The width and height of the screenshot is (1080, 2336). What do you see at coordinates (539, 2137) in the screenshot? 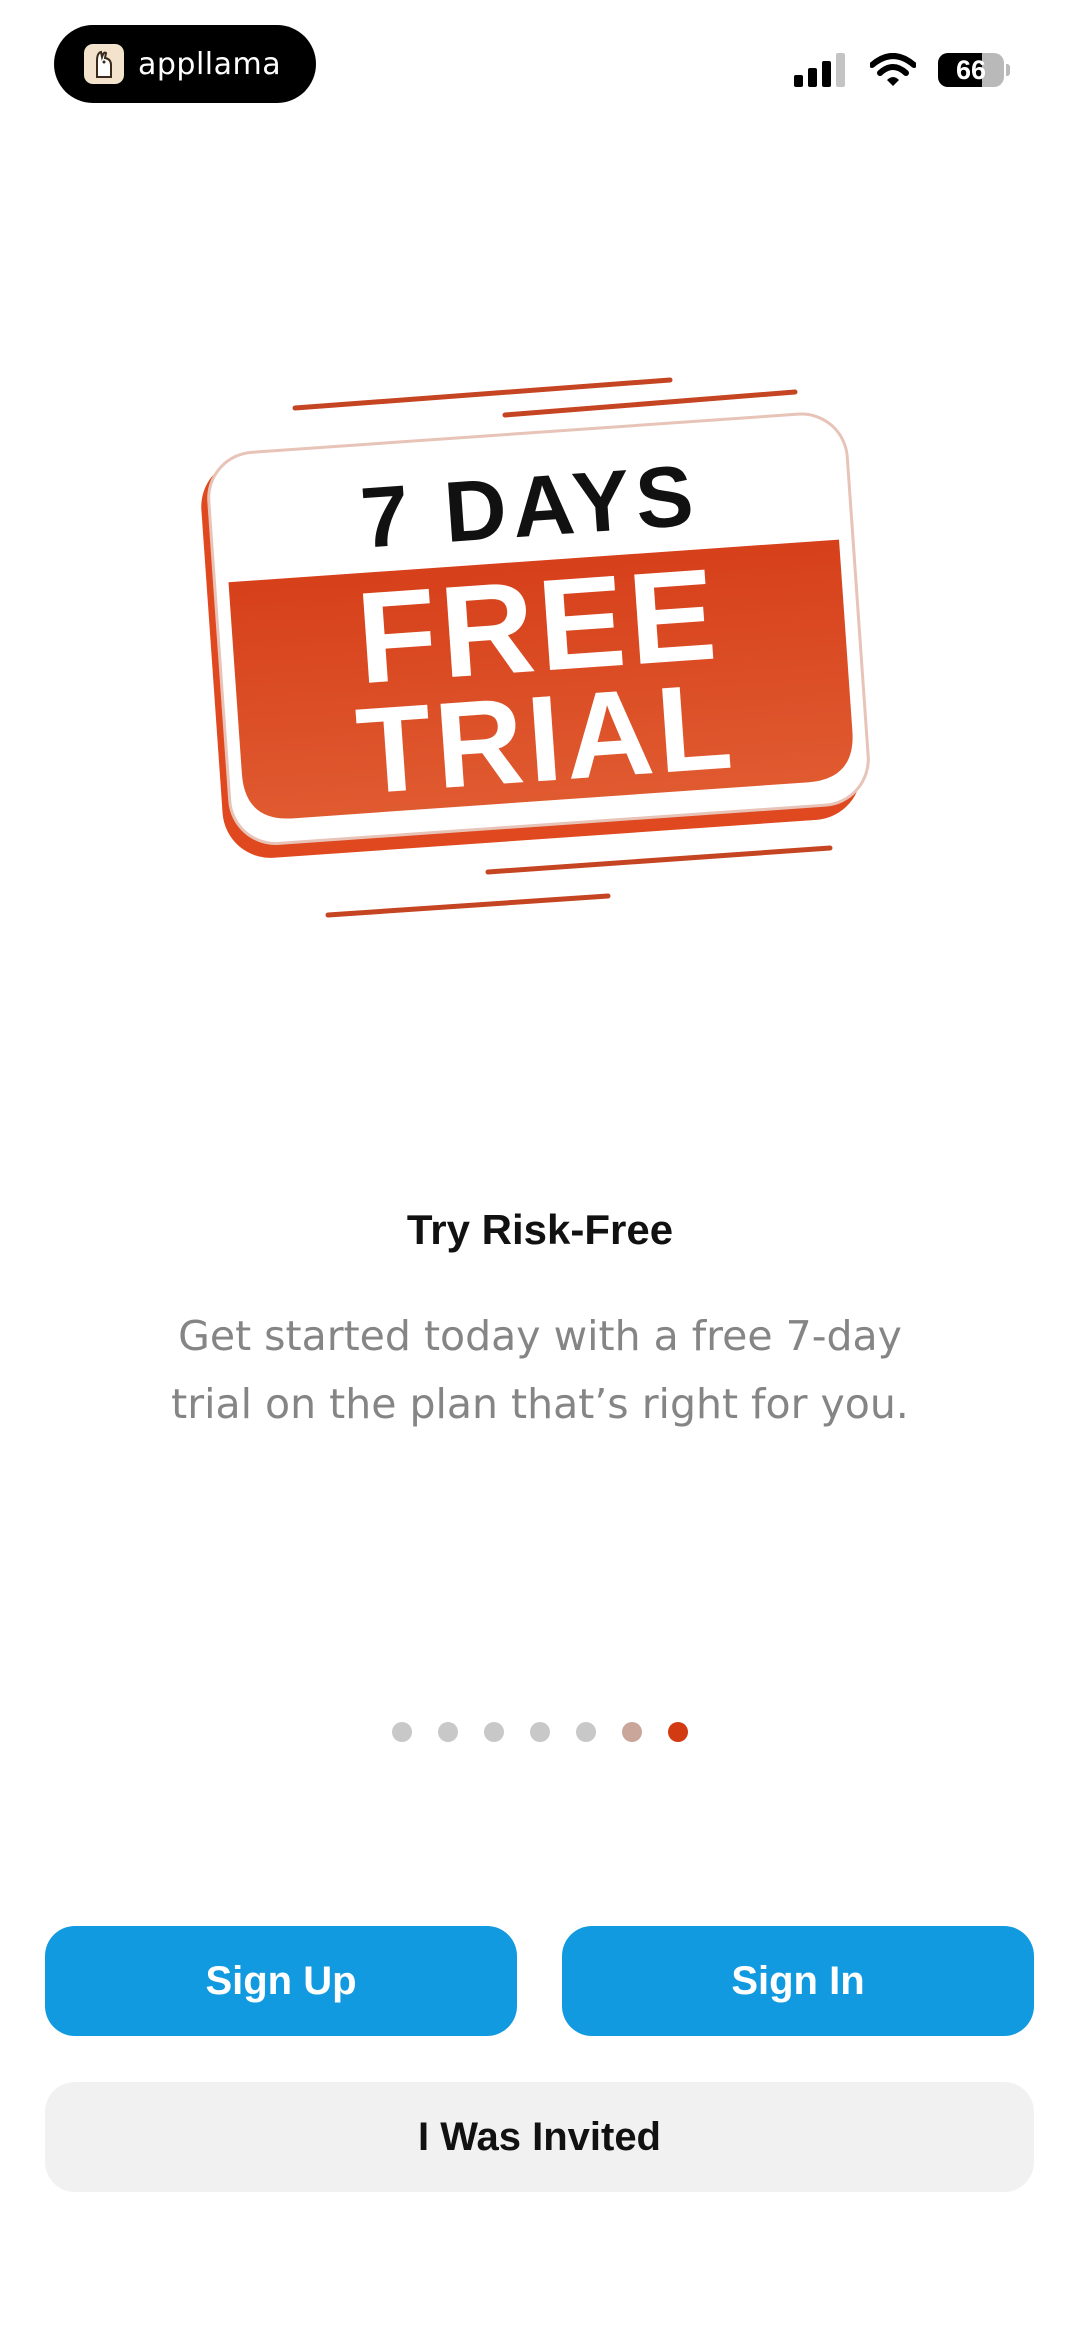
I see `invited-button: I Was Invited` at bounding box center [539, 2137].